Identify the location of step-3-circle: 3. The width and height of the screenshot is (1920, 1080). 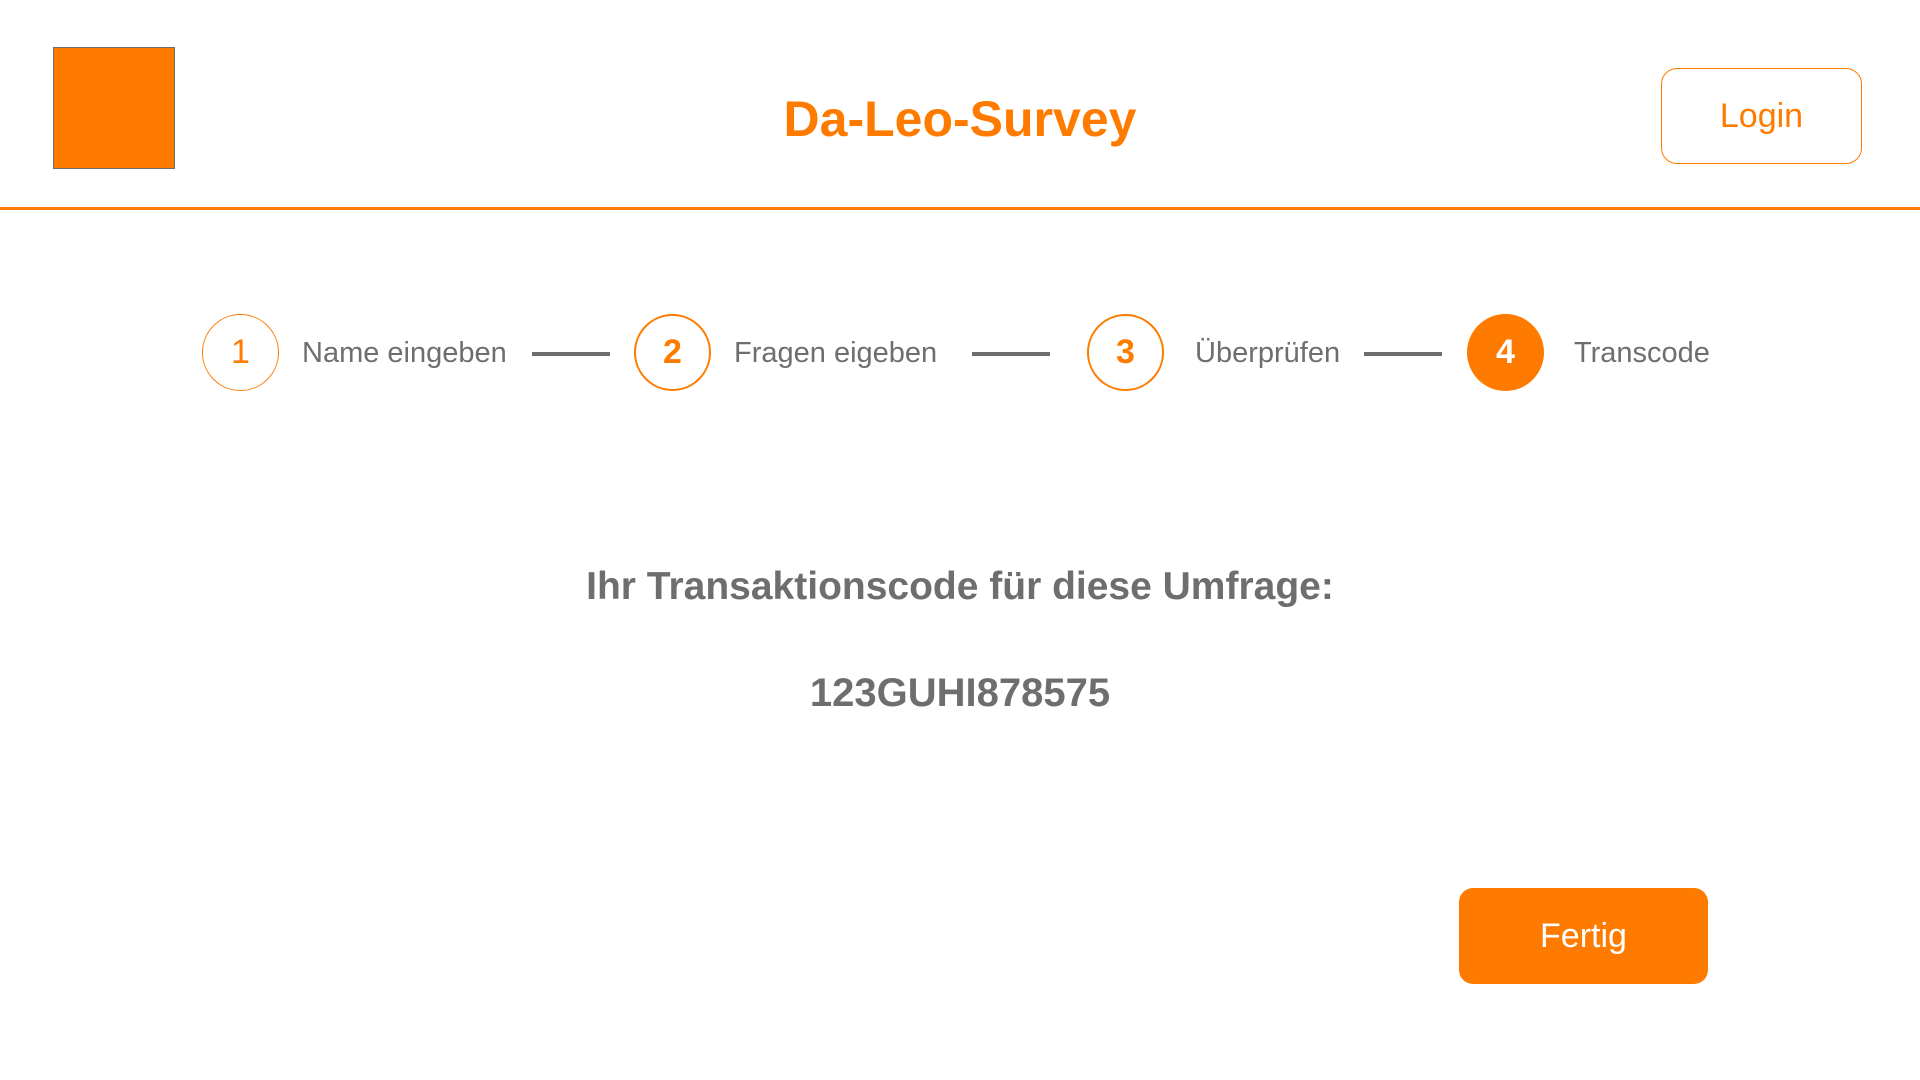
(1125, 352).